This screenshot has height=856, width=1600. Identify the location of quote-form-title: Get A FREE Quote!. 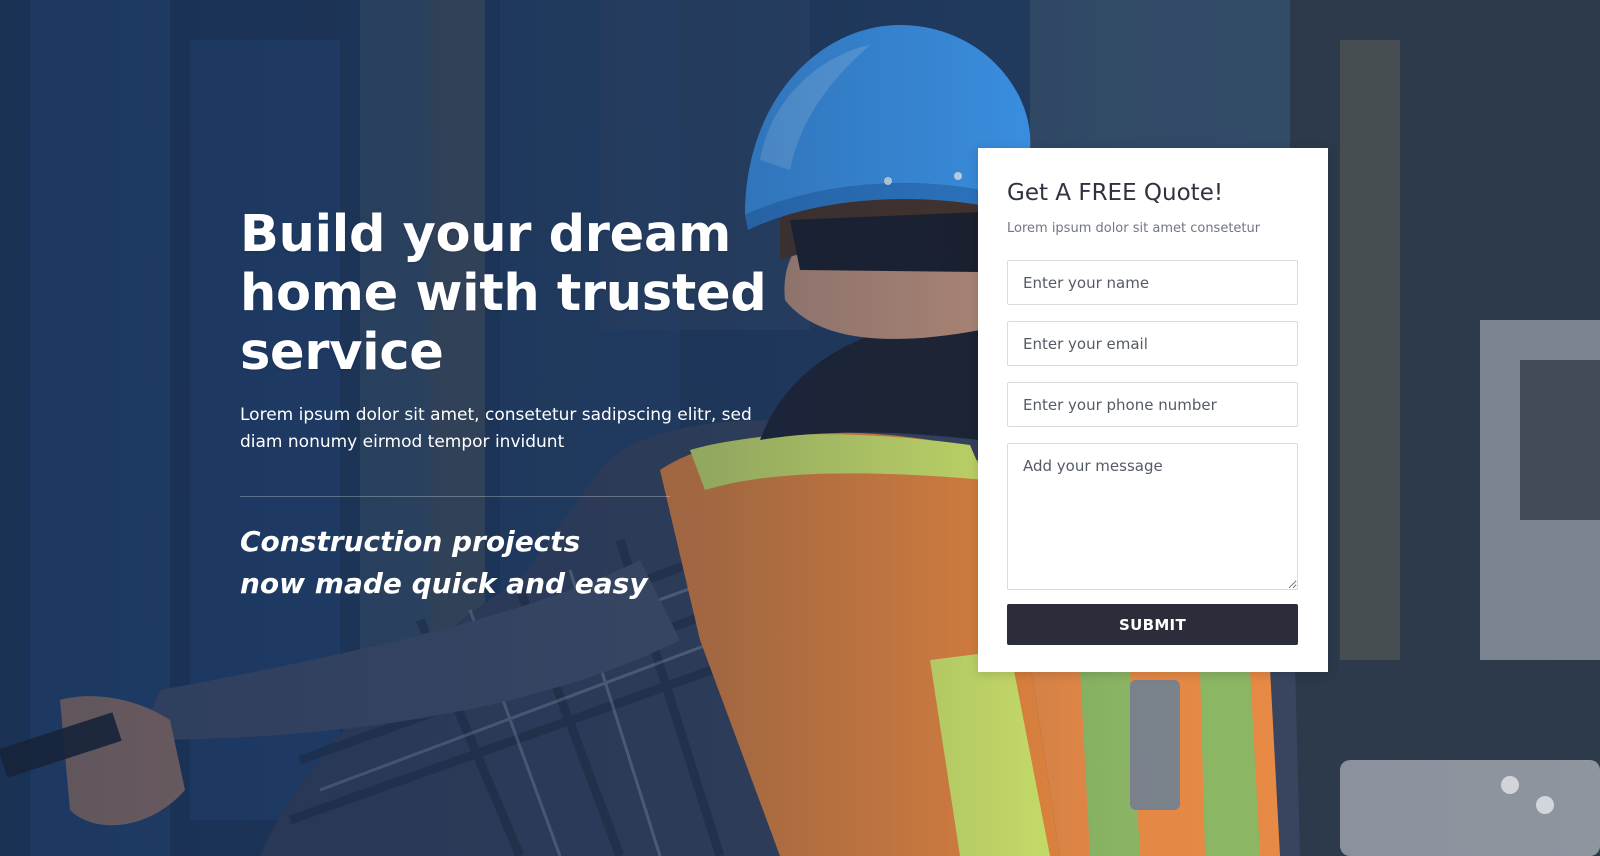
(1115, 193).